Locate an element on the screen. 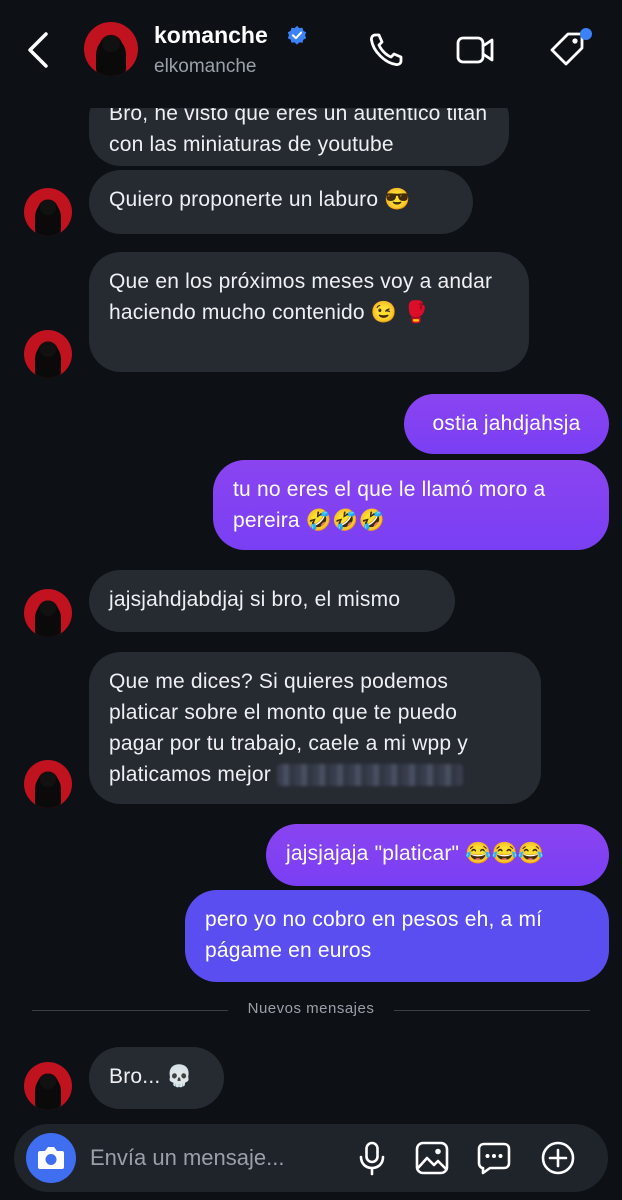  message-text-line: Que me dices? Si quieres podemos is located at coordinates (279, 681).